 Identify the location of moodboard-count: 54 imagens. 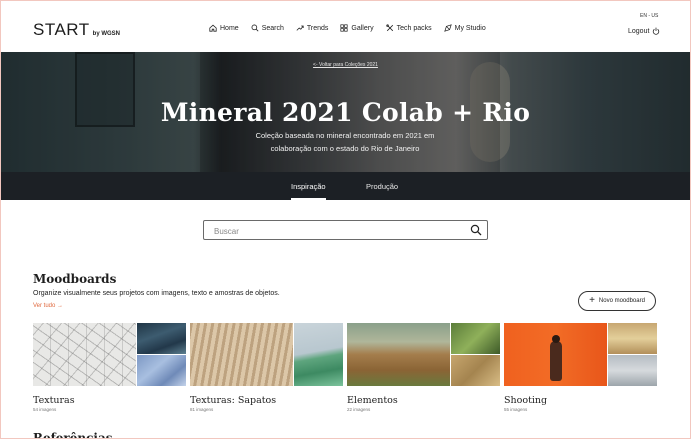
(45, 409).